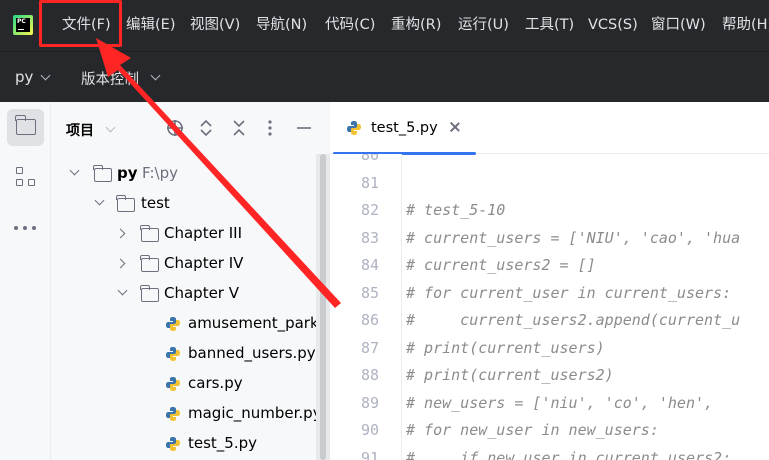 The height and width of the screenshot is (460, 769). What do you see at coordinates (678, 25) in the screenshot?
I see `menu-window: 窗口(W)` at bounding box center [678, 25].